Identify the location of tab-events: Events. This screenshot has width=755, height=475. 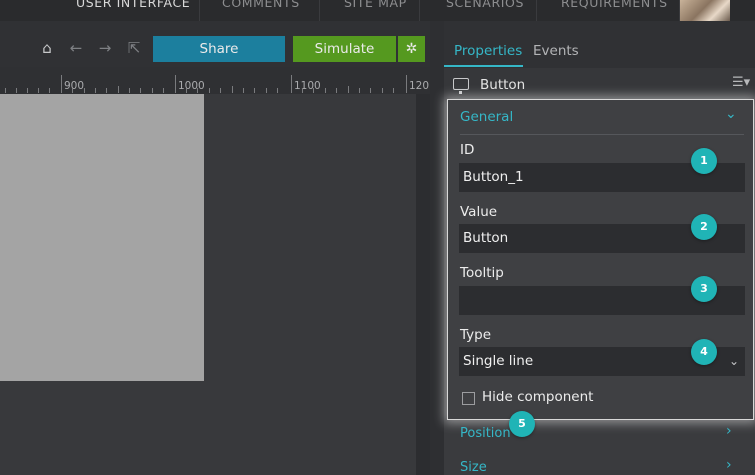
(556, 51).